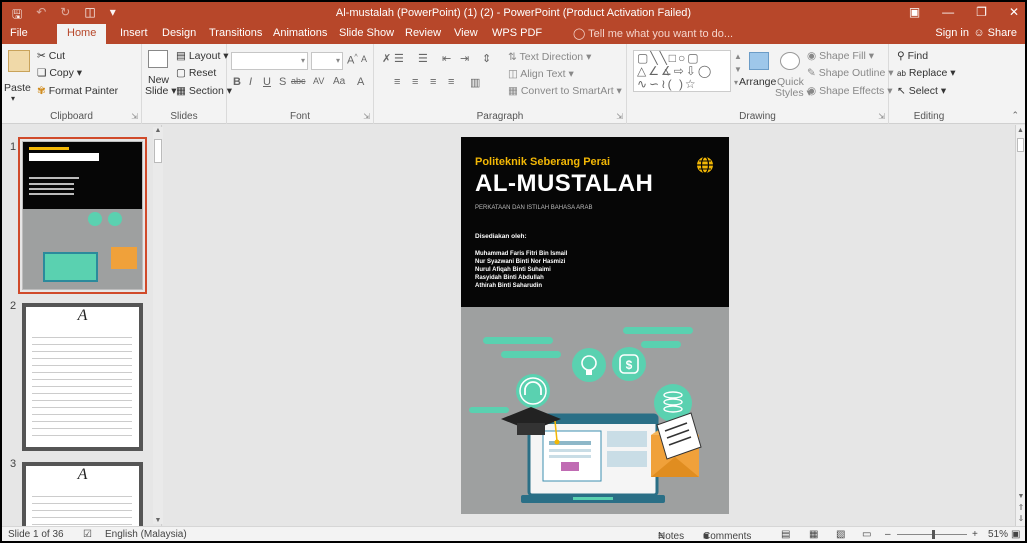 This screenshot has height=543, width=1027. I want to click on underline-icon: U, so click(267, 82).